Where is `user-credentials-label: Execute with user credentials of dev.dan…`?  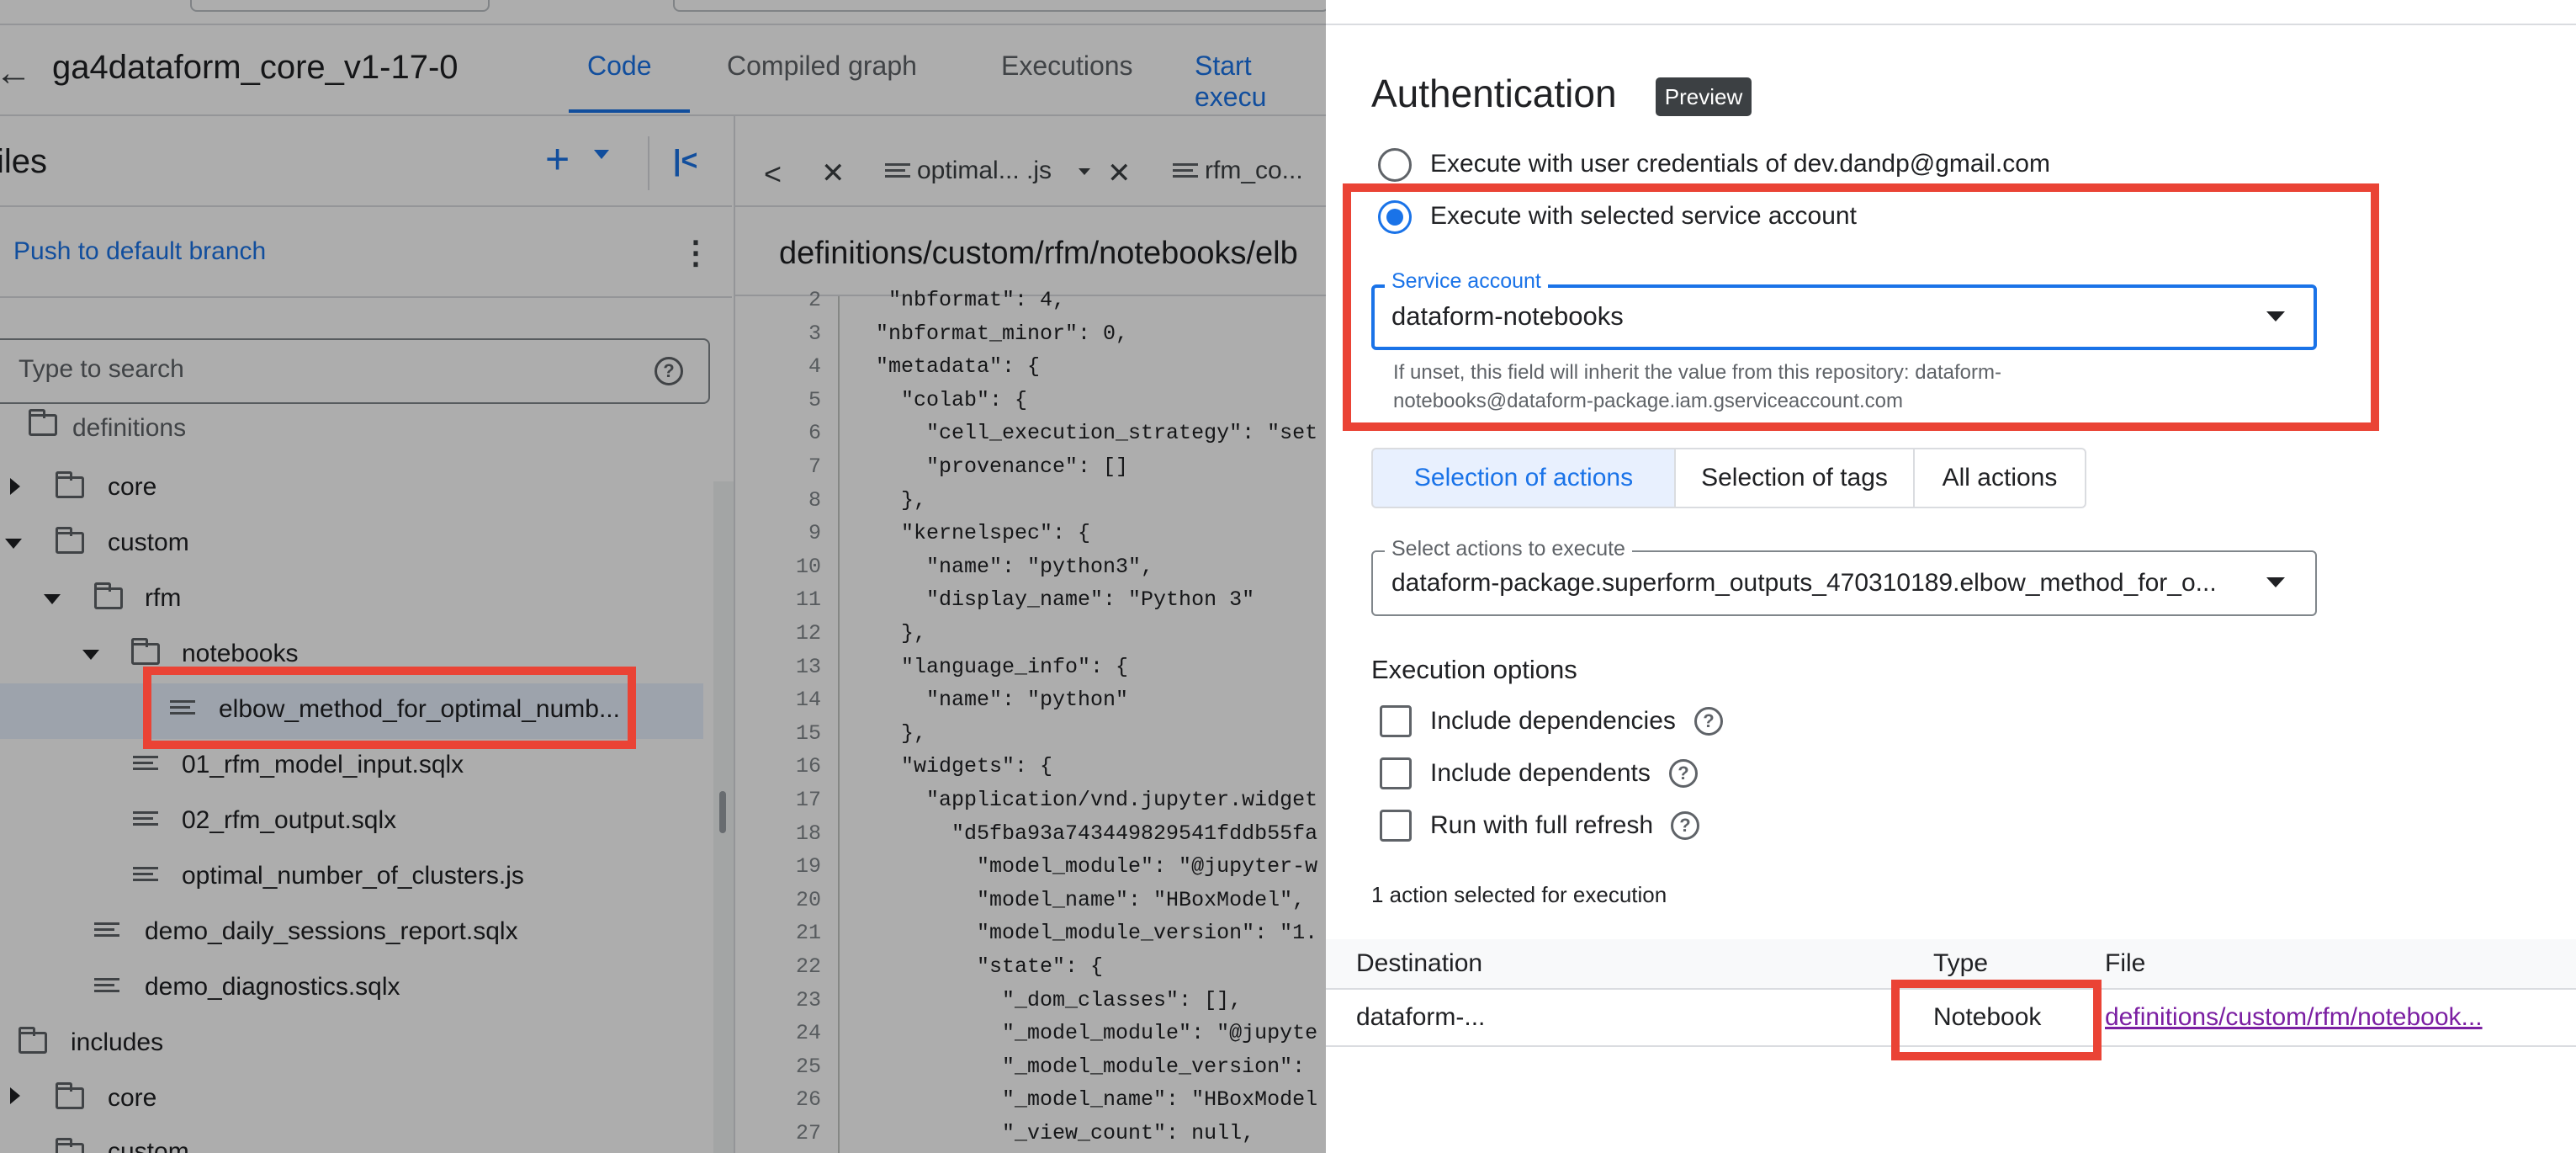 user-credentials-label: Execute with user credentials of dev.dan… is located at coordinates (1740, 164).